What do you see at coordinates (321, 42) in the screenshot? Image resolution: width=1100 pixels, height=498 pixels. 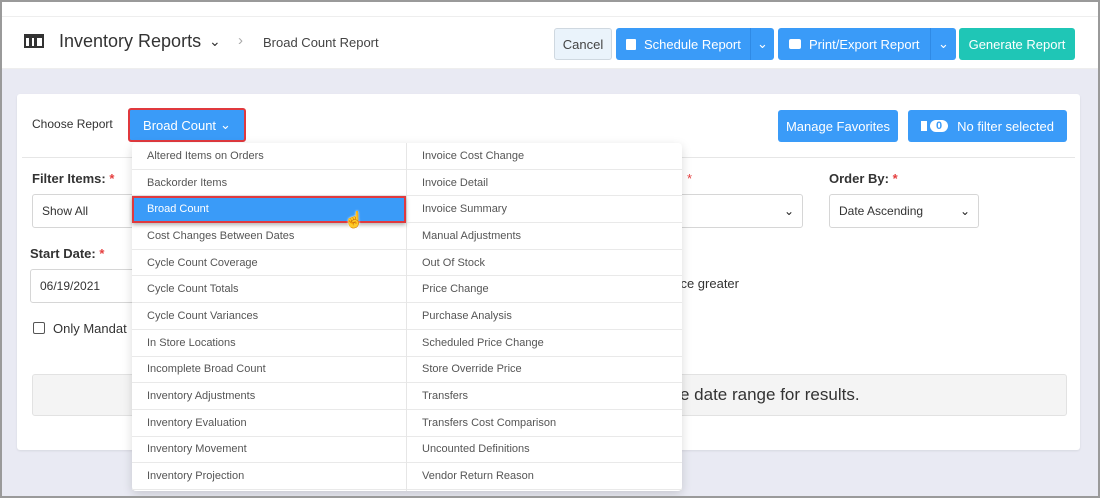 I see `breadcrumb: Broad Count Report` at bounding box center [321, 42].